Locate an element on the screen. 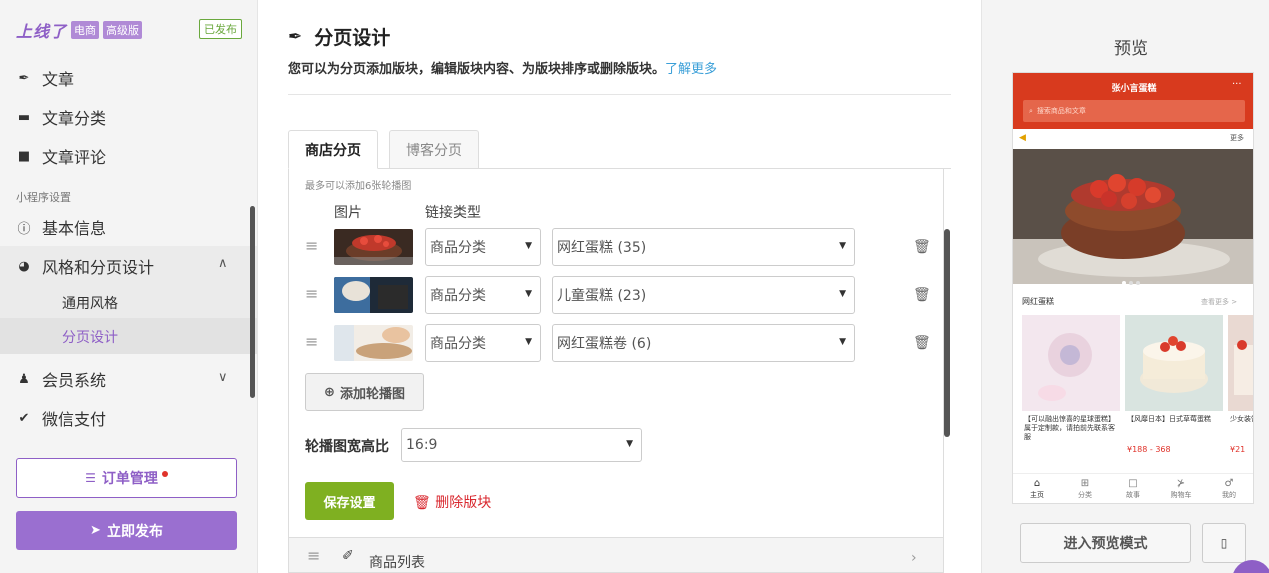 The height and width of the screenshot is (573, 1269). publish-button-label: 立即发布 is located at coordinates (134, 531).